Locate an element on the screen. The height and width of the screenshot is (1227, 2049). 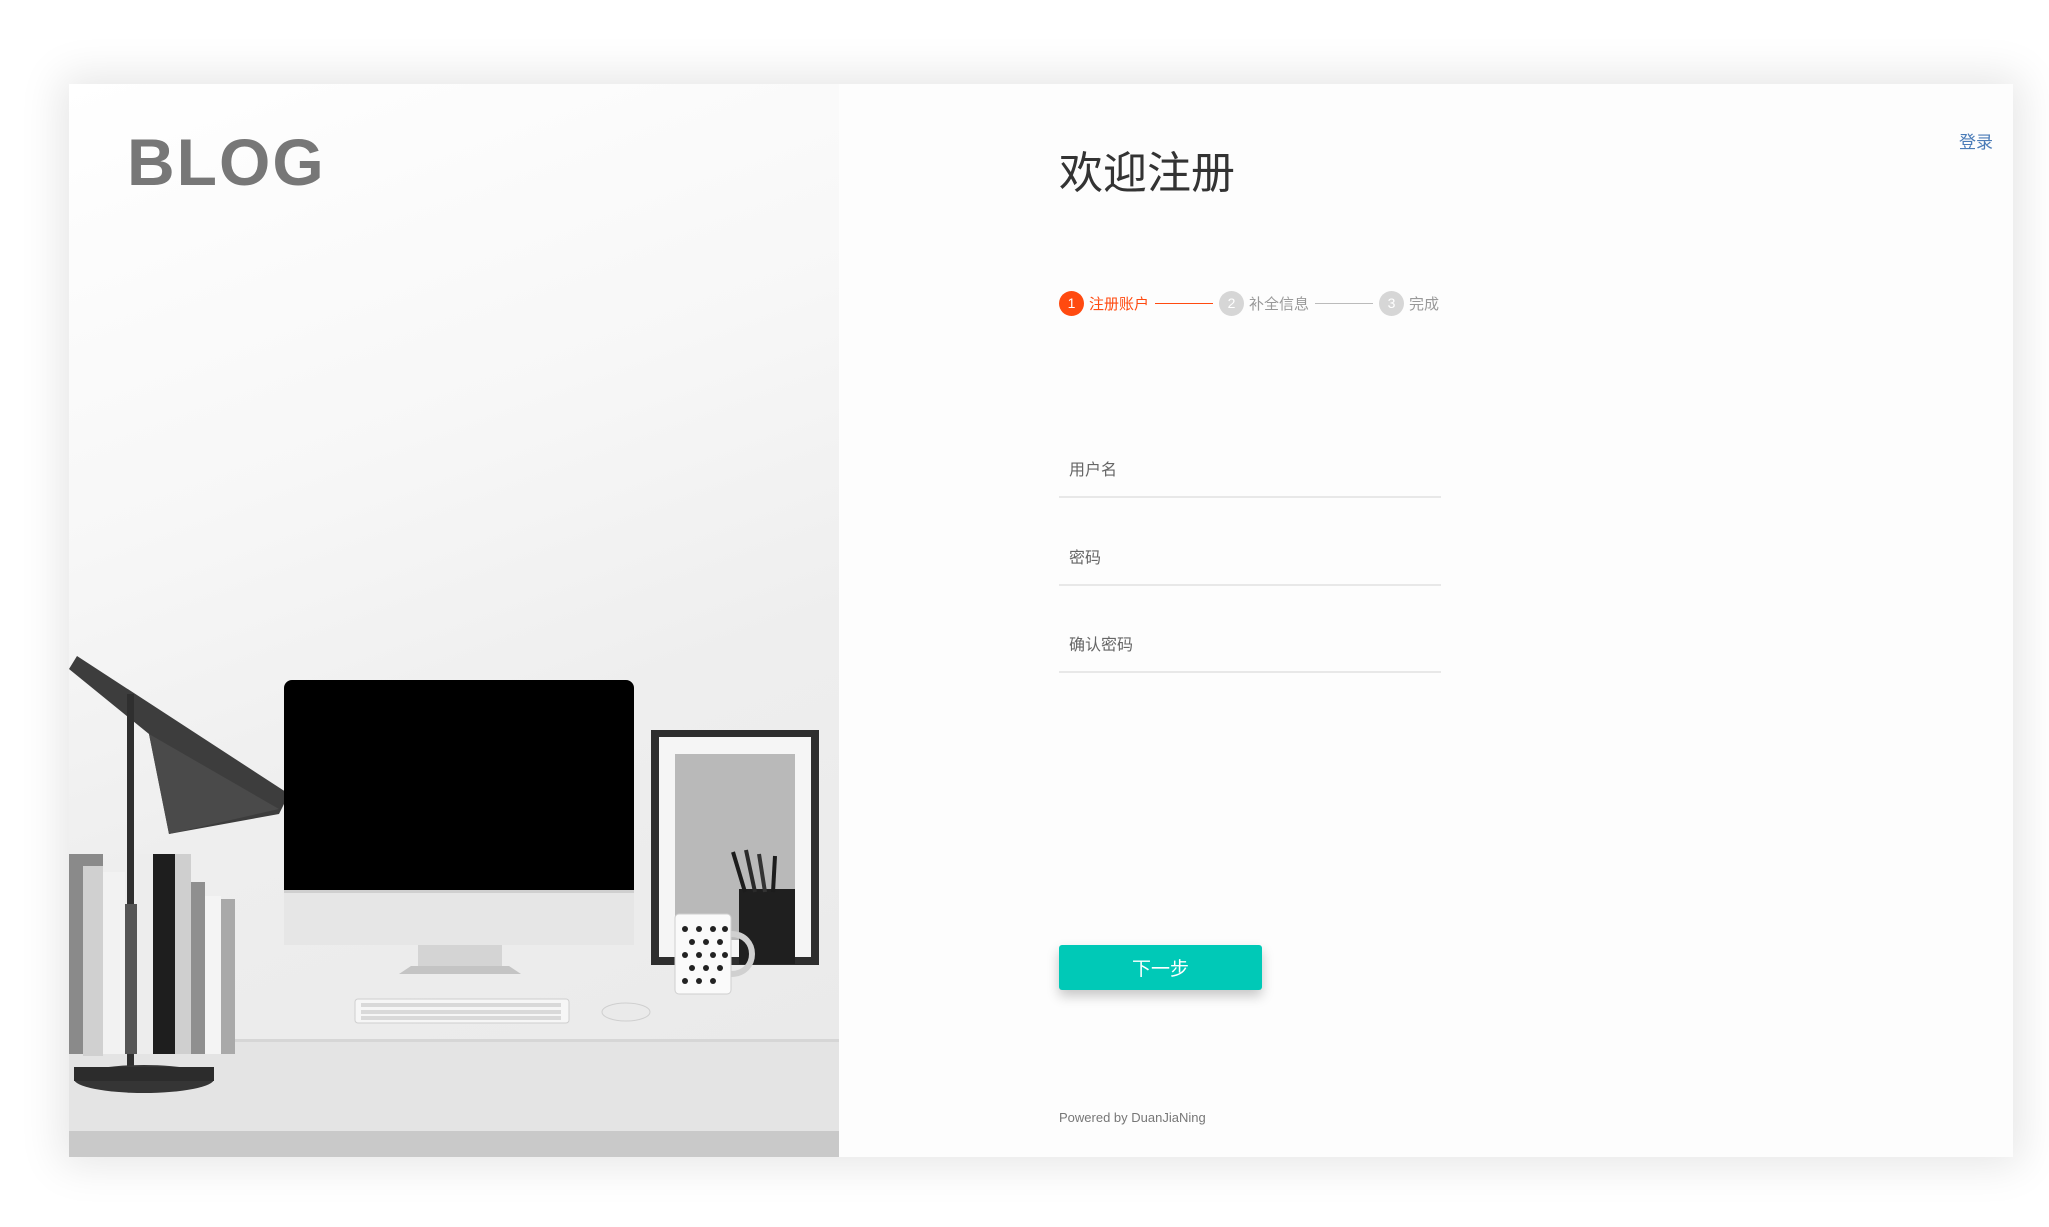
username-input is located at coordinates (1250, 471).